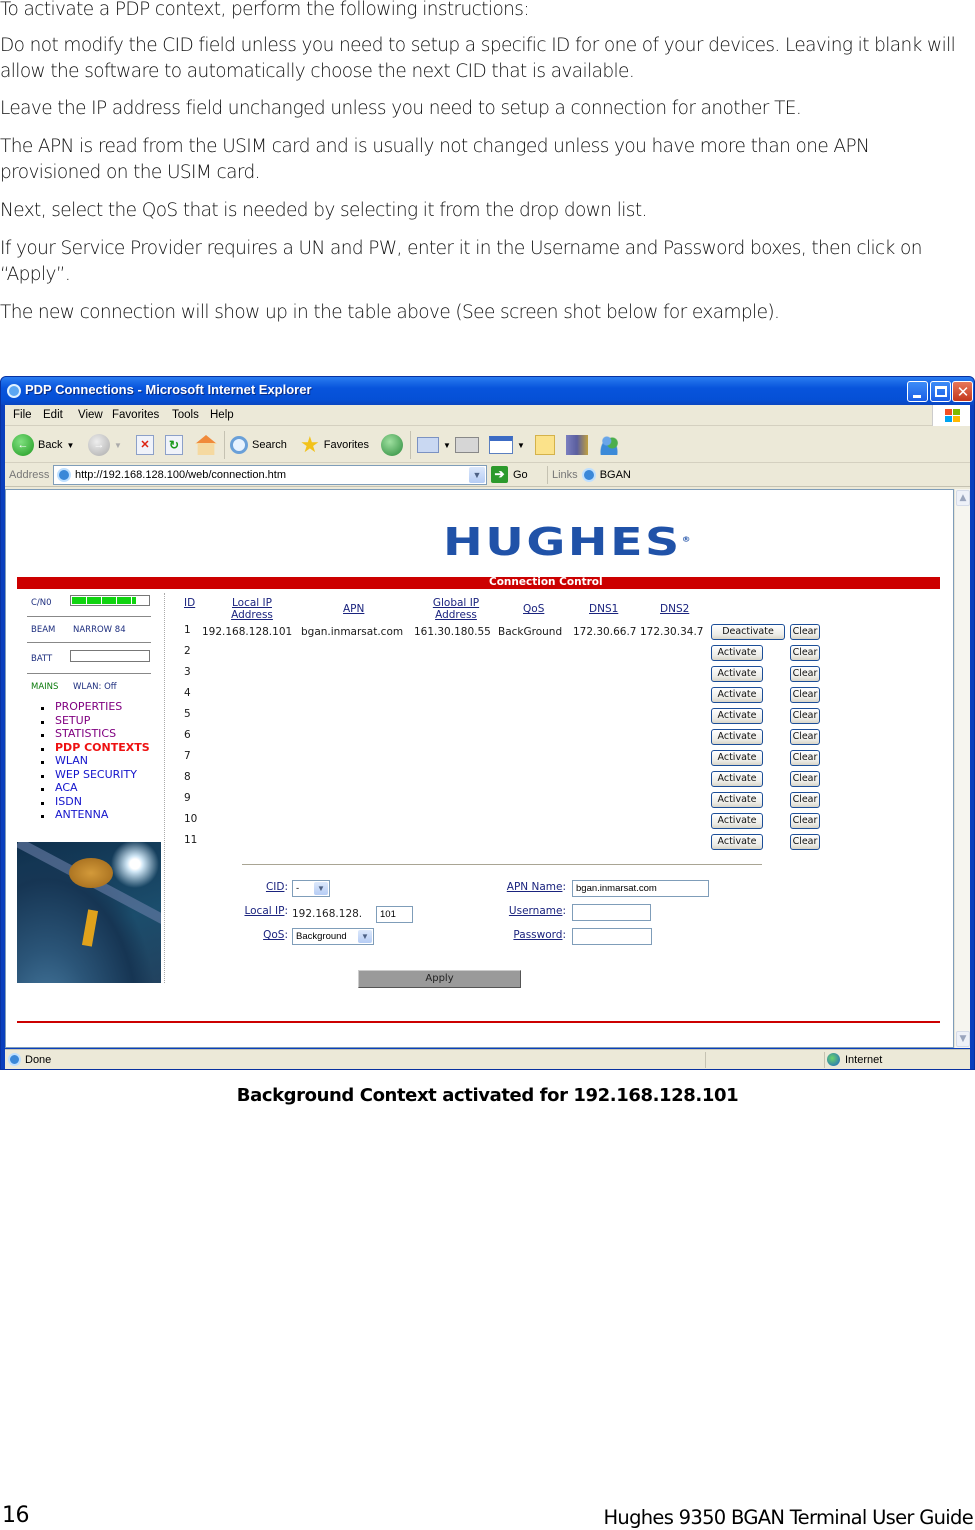  Describe the element at coordinates (187, 798) in the screenshot. I see `cell-id: 9` at that location.